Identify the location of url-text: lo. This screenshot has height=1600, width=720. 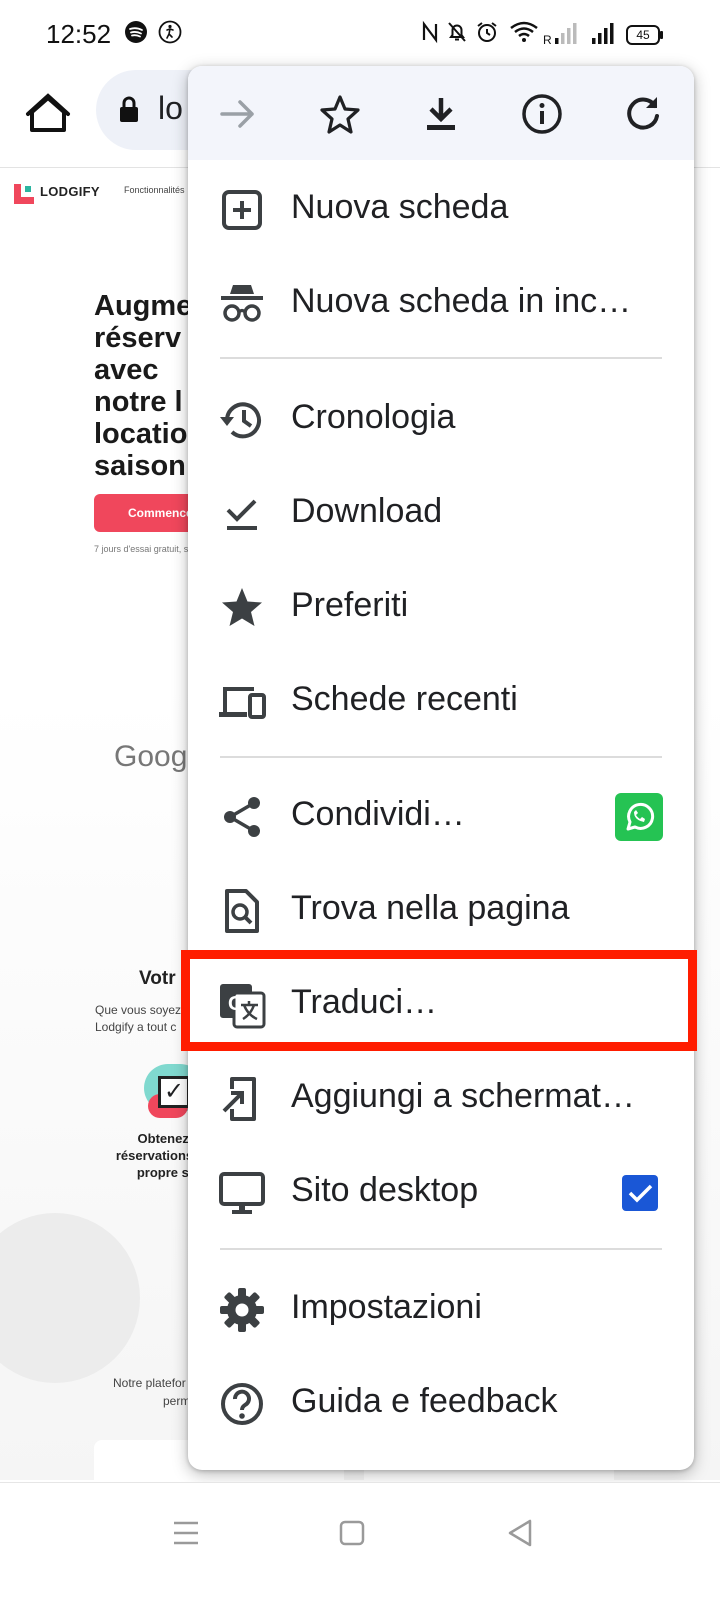
(170, 108).